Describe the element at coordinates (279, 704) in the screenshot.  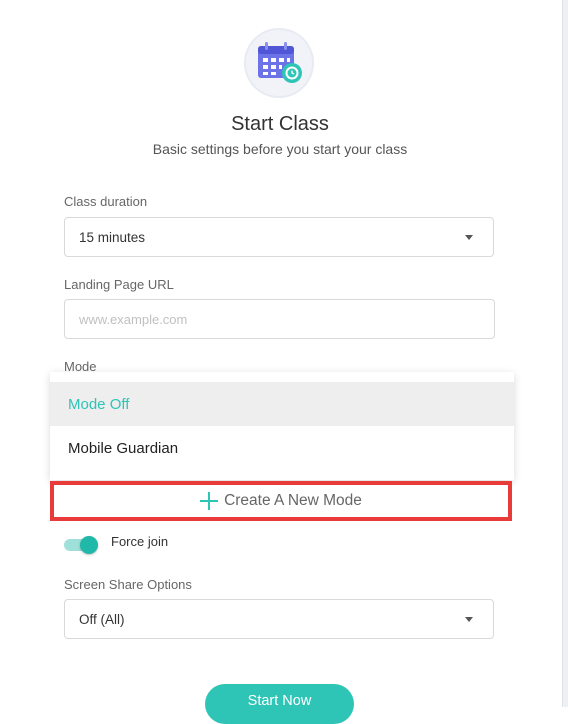
I see `start-now-button: Start Now` at that location.